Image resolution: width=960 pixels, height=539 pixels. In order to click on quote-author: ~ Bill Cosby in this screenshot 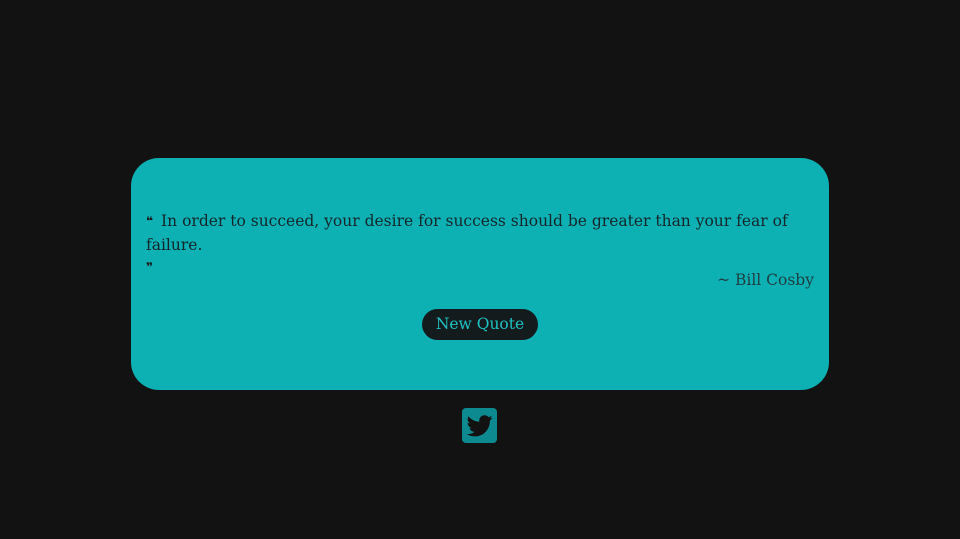, I will do `click(765, 280)`.